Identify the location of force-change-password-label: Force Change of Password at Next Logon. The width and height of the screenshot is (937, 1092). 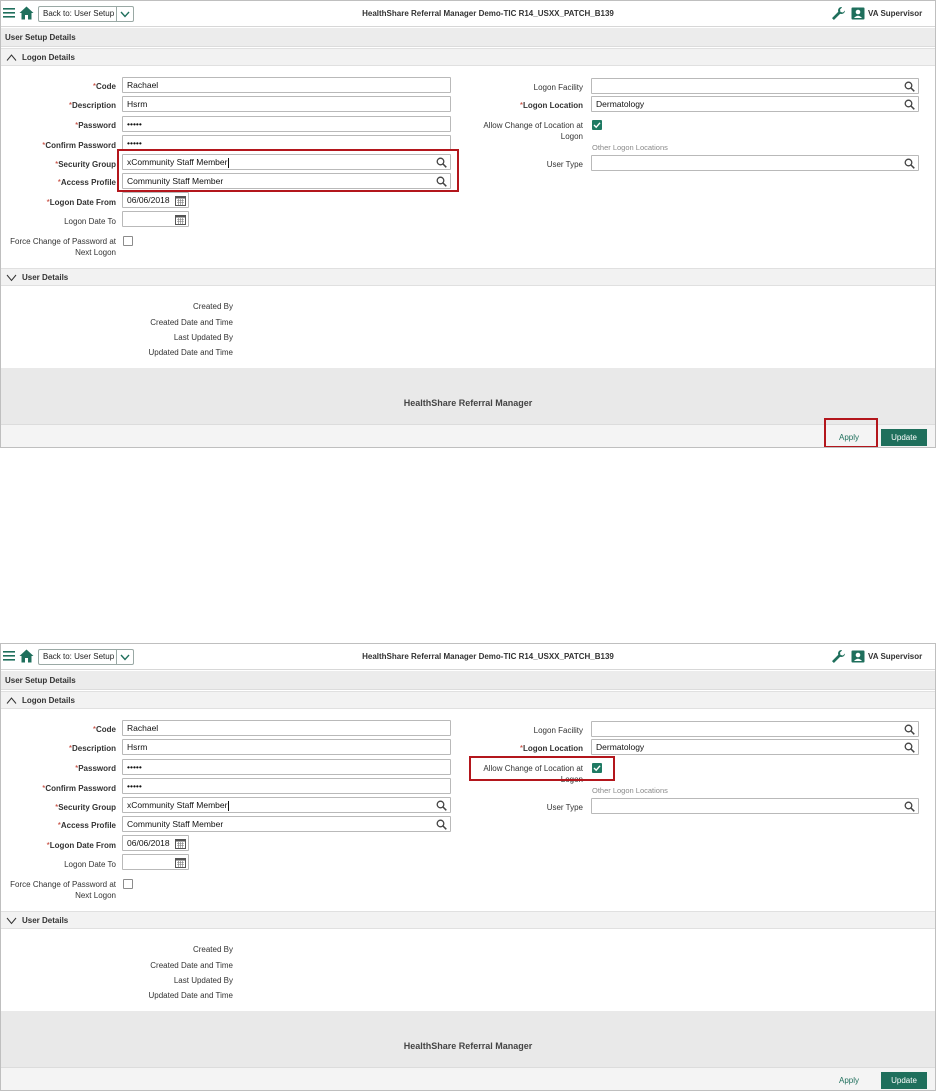
(63, 247).